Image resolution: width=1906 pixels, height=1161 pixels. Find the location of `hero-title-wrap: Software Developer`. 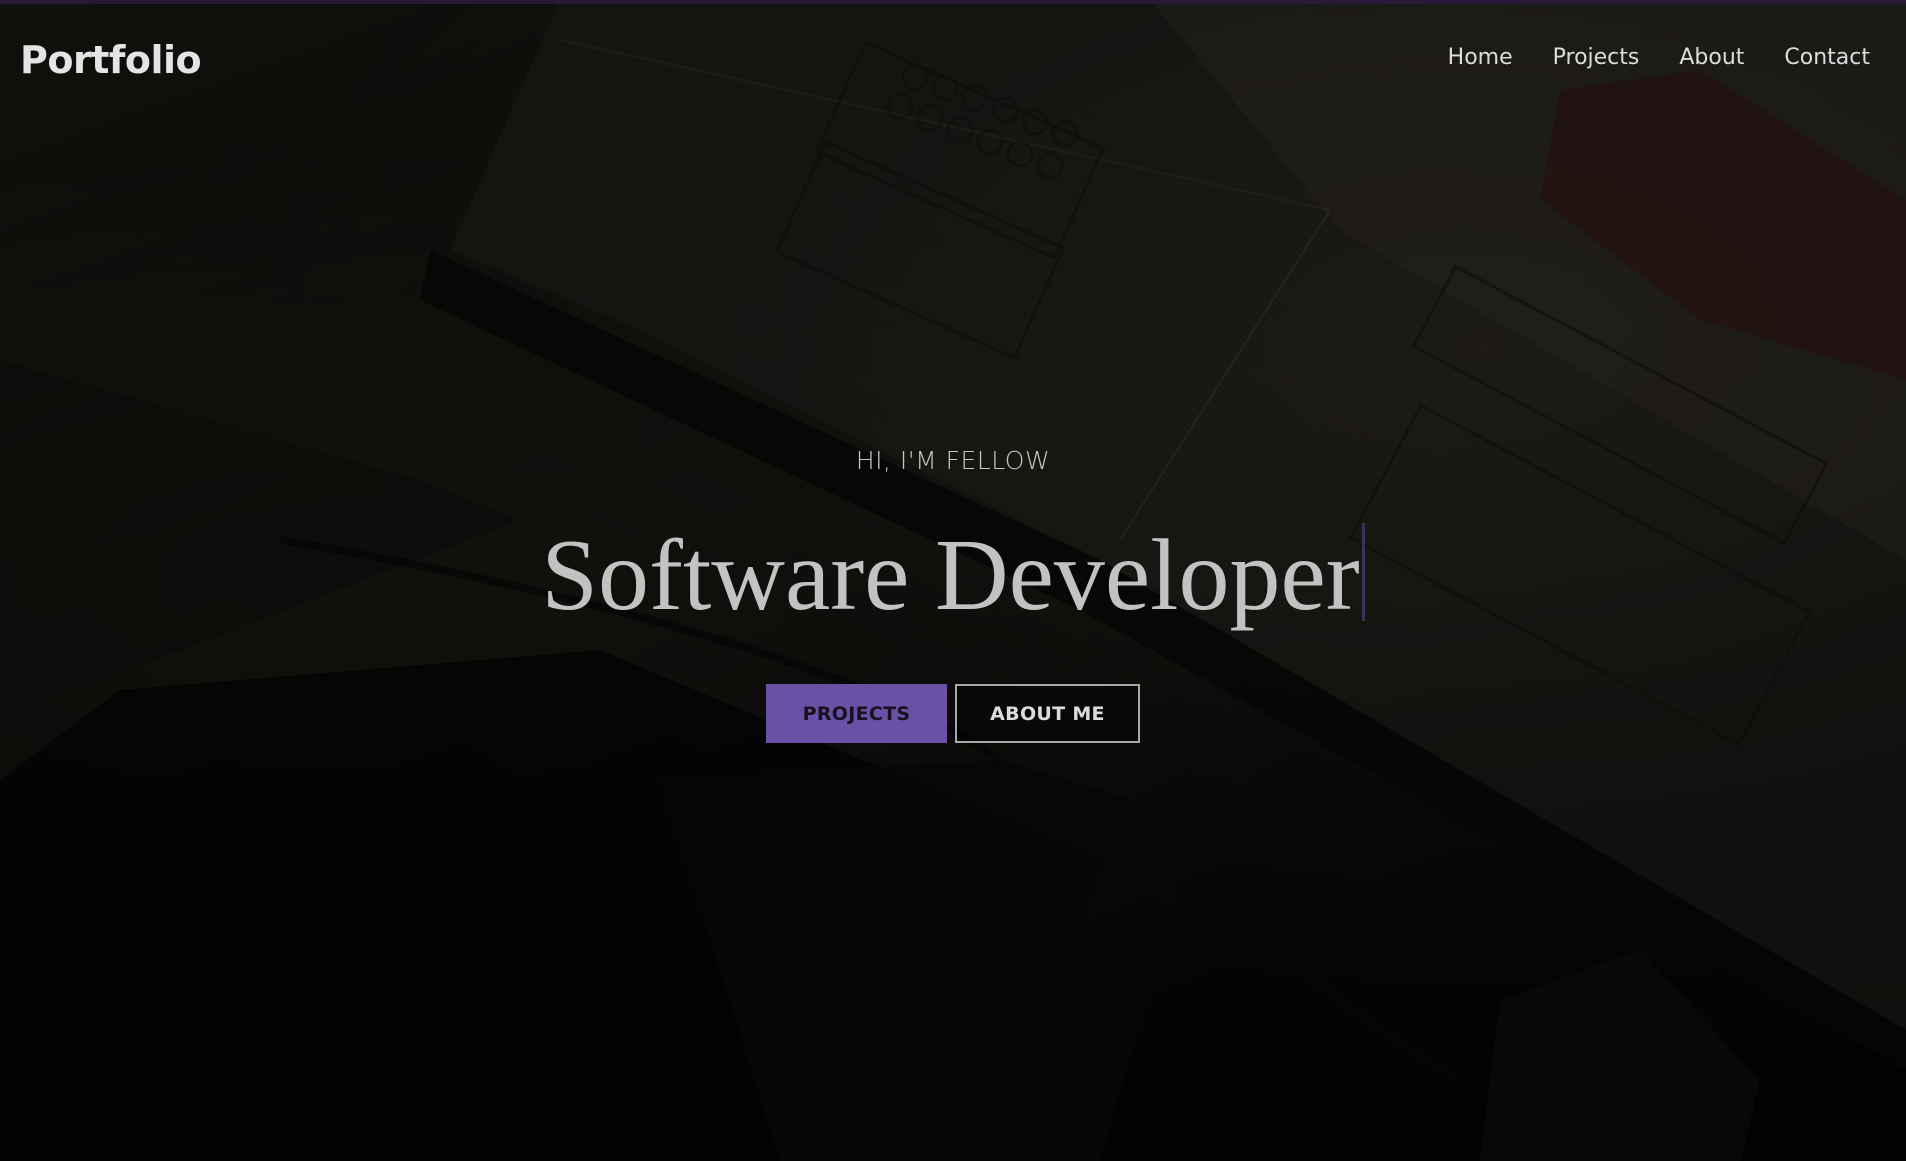

hero-title-wrap: Software Developer is located at coordinates (953, 576).